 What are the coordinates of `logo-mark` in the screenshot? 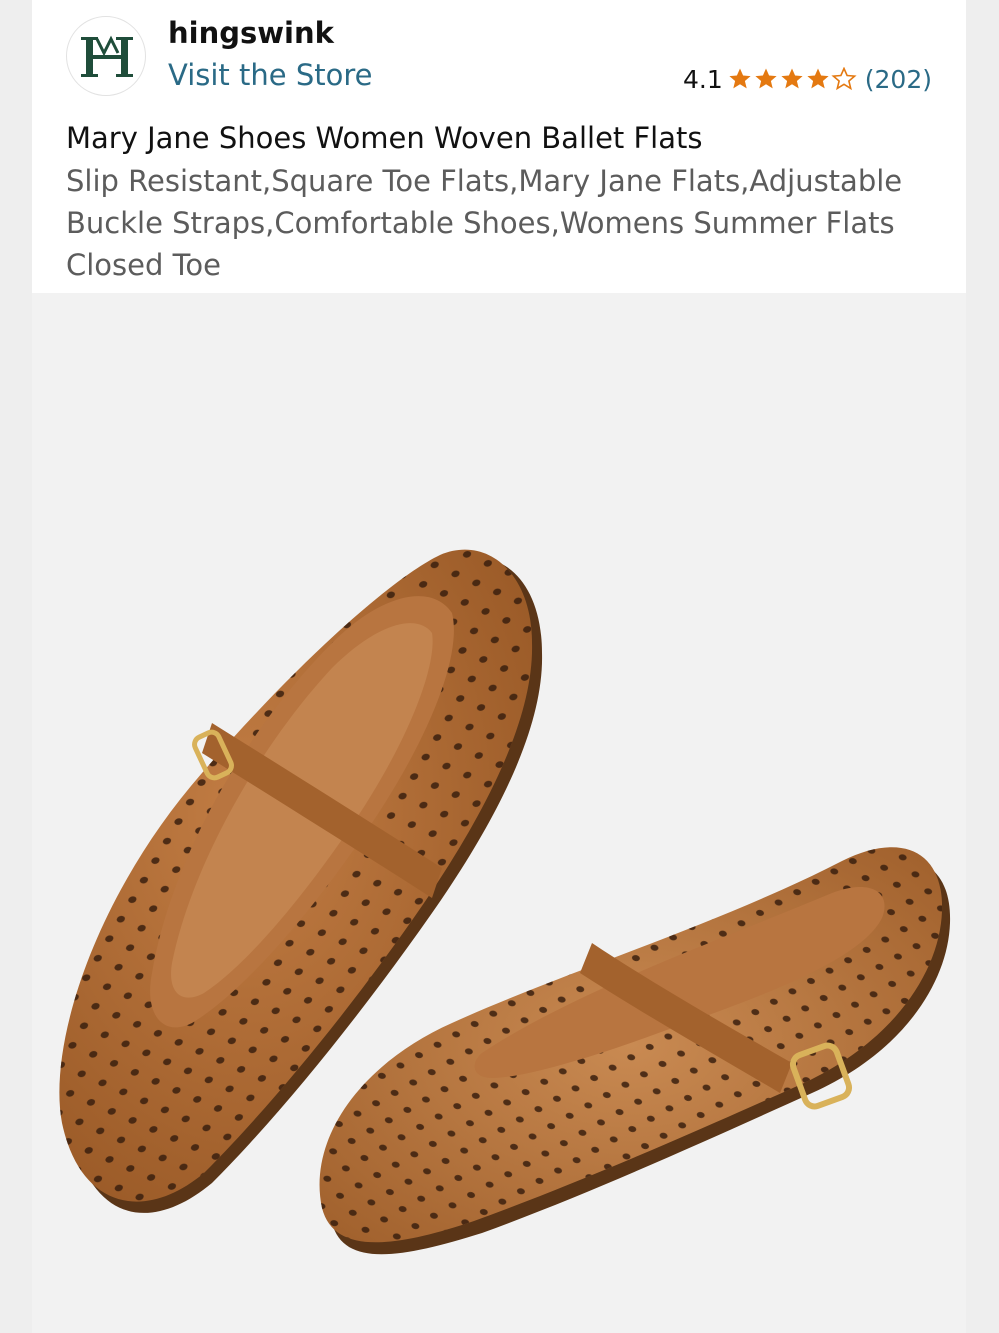 It's located at (107, 56).